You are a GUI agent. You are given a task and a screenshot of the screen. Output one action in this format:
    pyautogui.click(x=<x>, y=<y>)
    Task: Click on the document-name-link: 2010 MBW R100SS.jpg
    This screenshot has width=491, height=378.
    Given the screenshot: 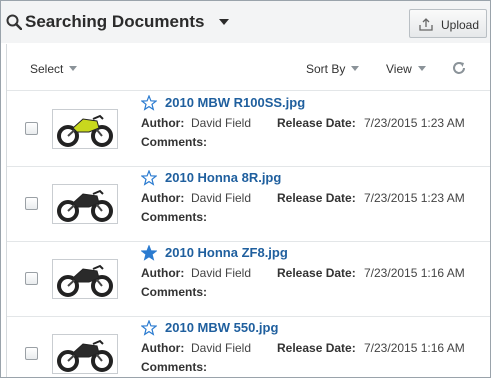 What is the action you would take?
    pyautogui.click(x=235, y=102)
    